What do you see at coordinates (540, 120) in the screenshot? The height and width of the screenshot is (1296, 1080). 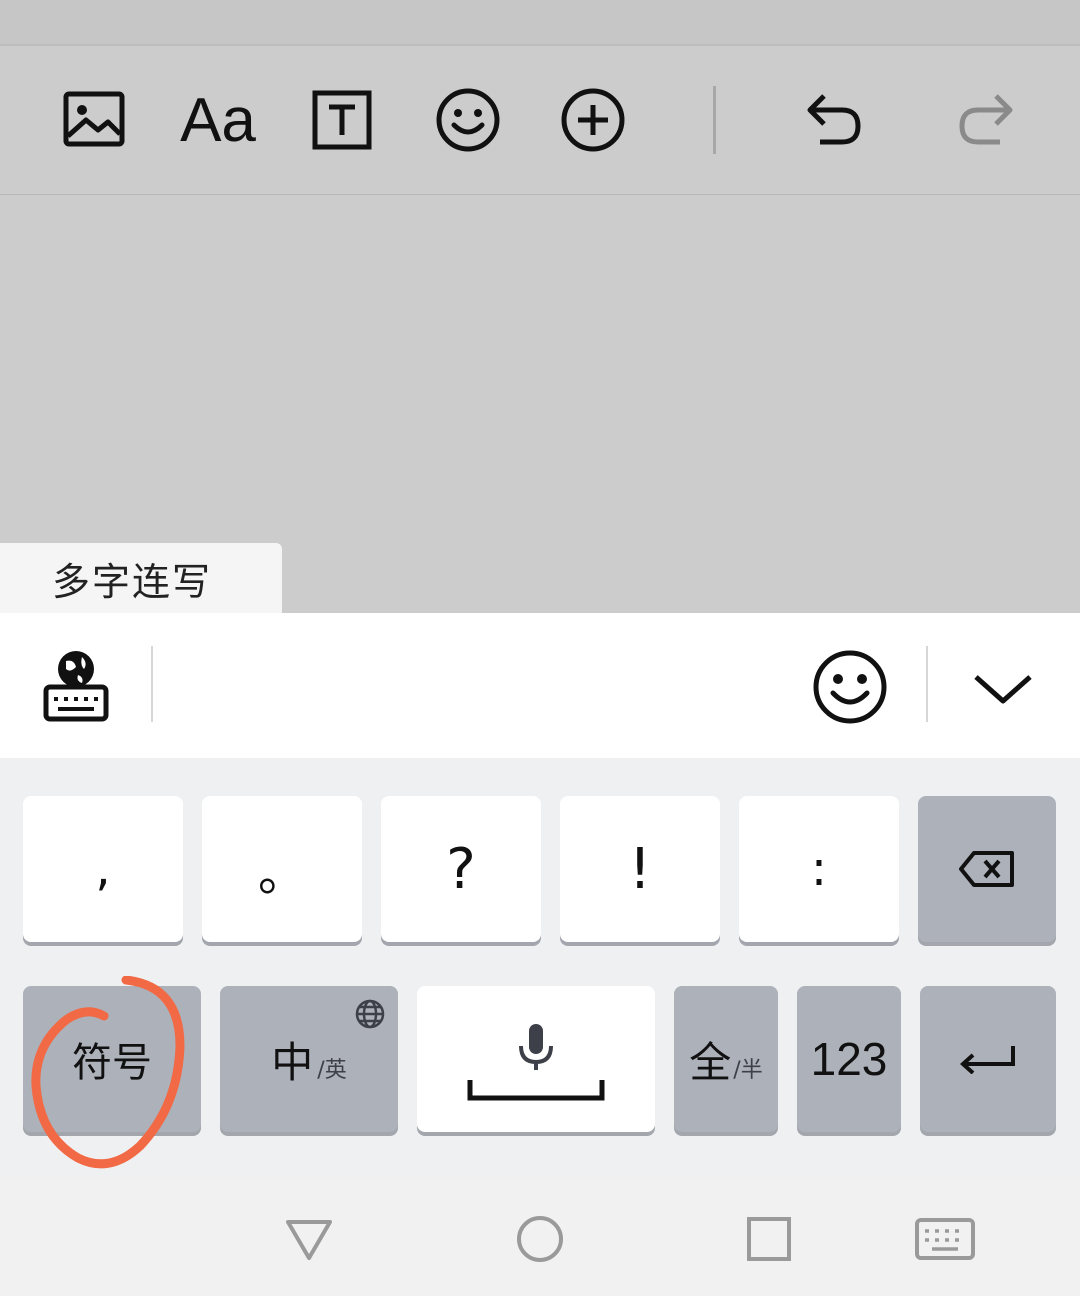 I see `editor-toolbar: Aa` at bounding box center [540, 120].